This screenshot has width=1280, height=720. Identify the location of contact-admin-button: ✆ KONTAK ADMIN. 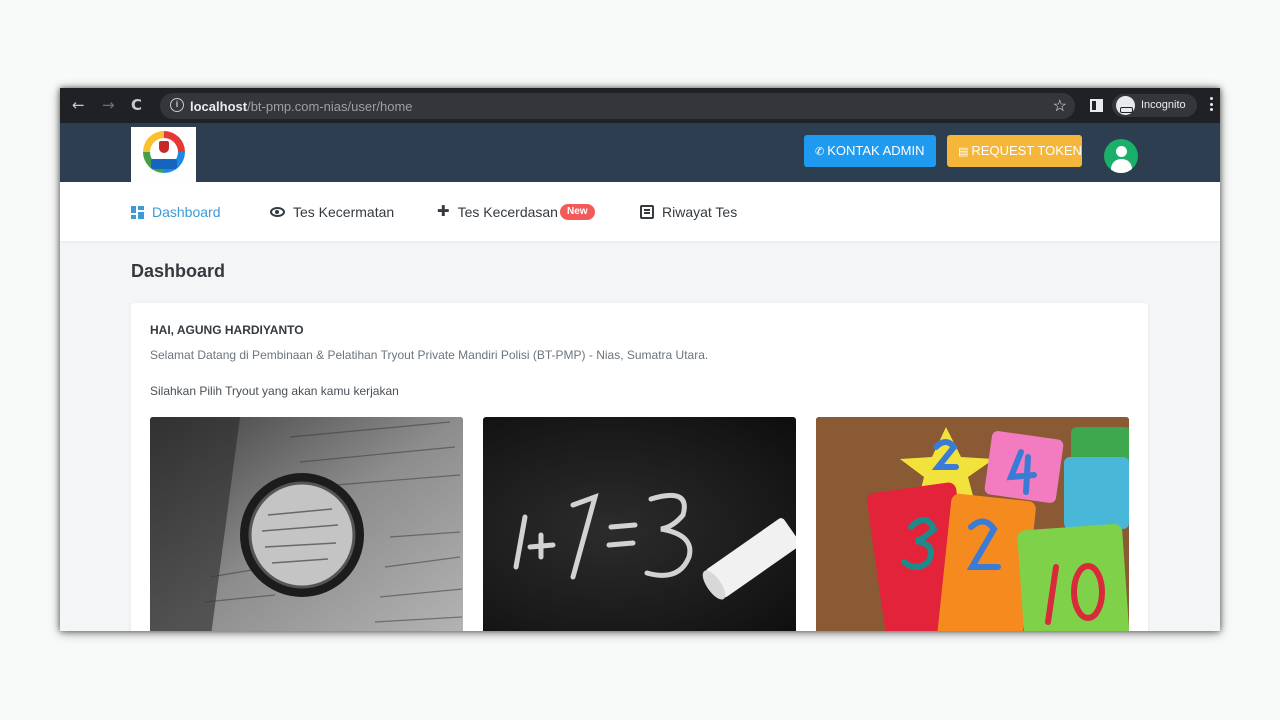
(870, 151).